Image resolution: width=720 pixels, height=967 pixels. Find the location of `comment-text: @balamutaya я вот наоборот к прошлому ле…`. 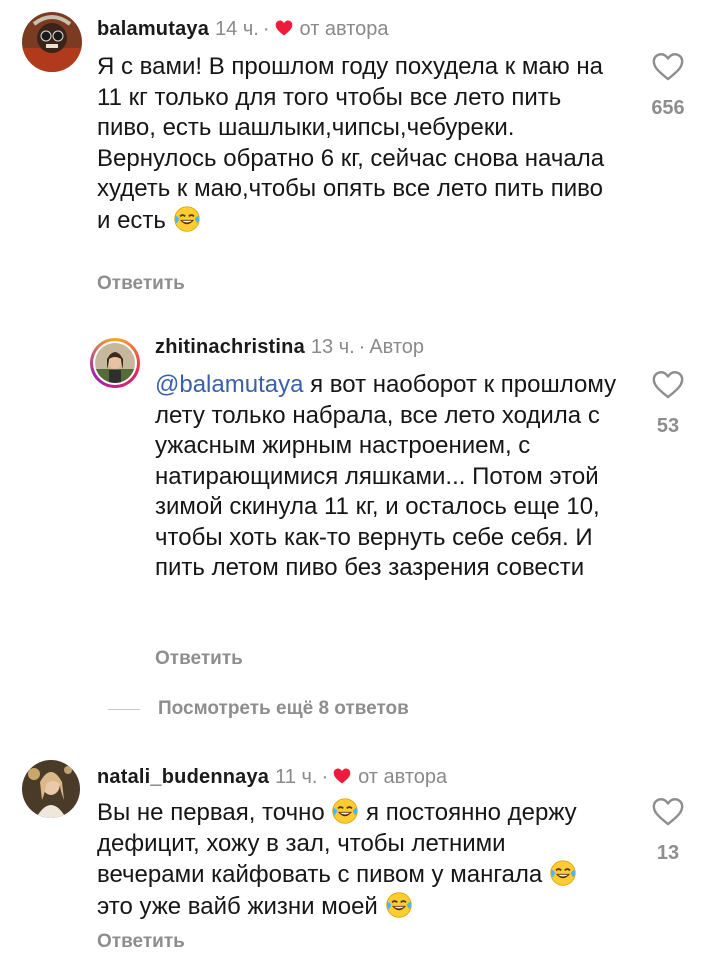

comment-text: @balamutaya я вот наоборот к прошлому ле… is located at coordinates (390, 477).